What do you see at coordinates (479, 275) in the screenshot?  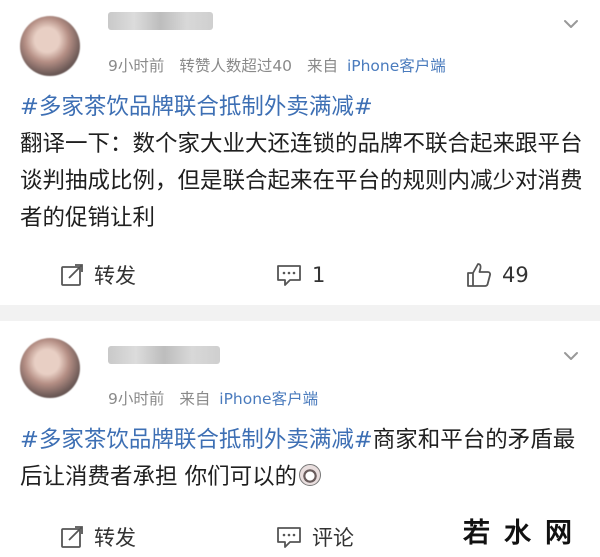 I see `like-icon` at bounding box center [479, 275].